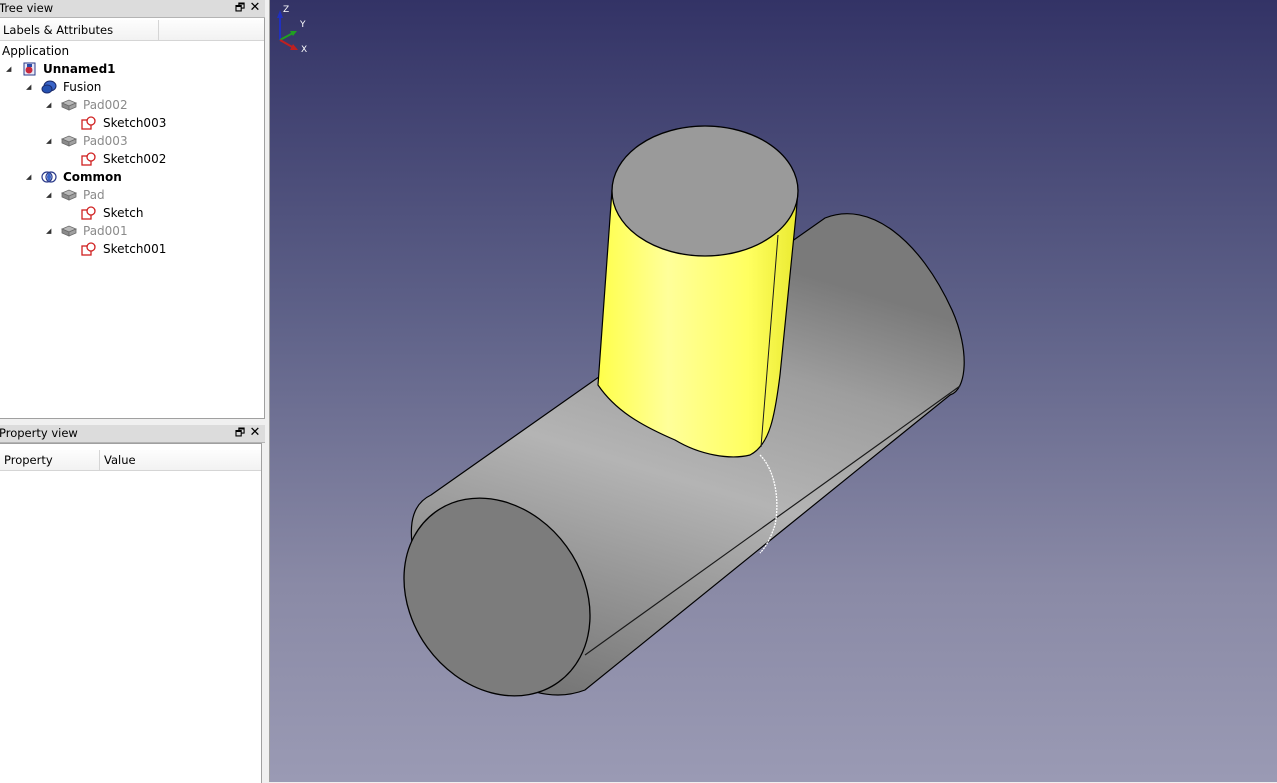 The height and width of the screenshot is (783, 1277). What do you see at coordinates (105, 105) in the screenshot?
I see `tree-item-label: Pad002` at bounding box center [105, 105].